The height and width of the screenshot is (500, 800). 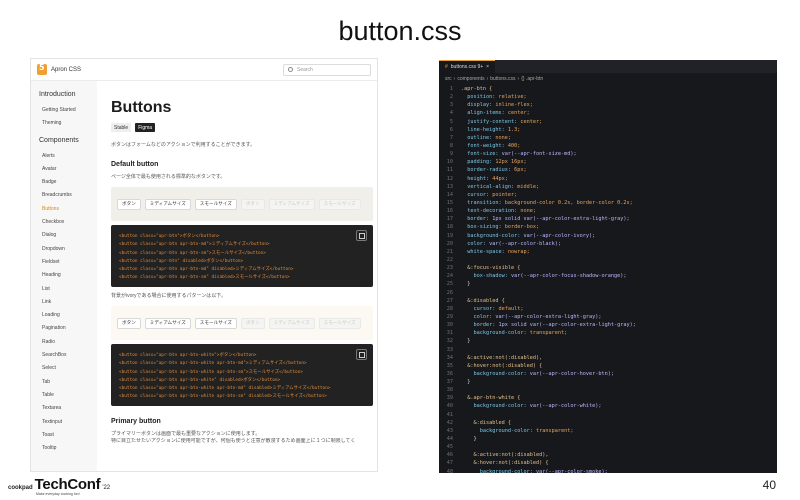 What do you see at coordinates (449, 251) in the screenshot?
I see `line-number: 21` at bounding box center [449, 251].